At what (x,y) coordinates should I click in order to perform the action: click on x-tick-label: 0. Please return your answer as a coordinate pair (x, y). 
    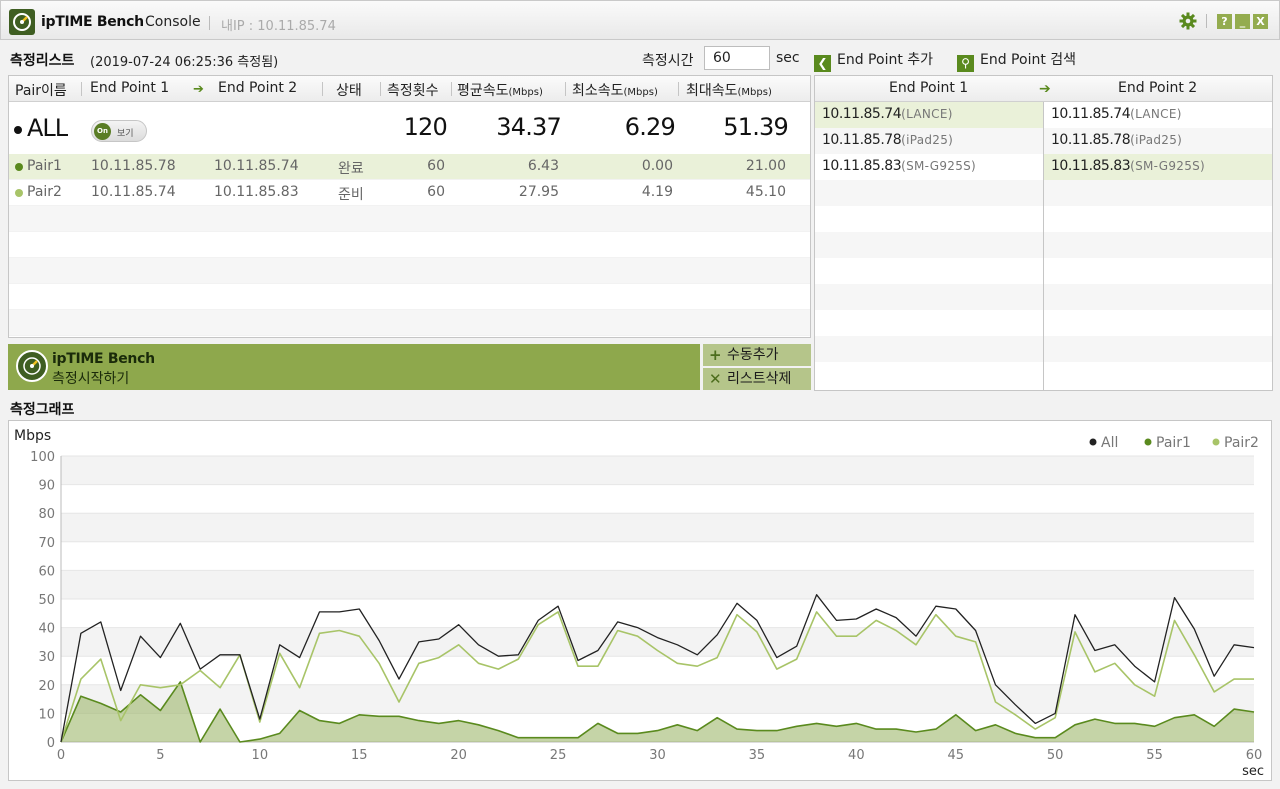
    Looking at the image, I should click on (61, 755).